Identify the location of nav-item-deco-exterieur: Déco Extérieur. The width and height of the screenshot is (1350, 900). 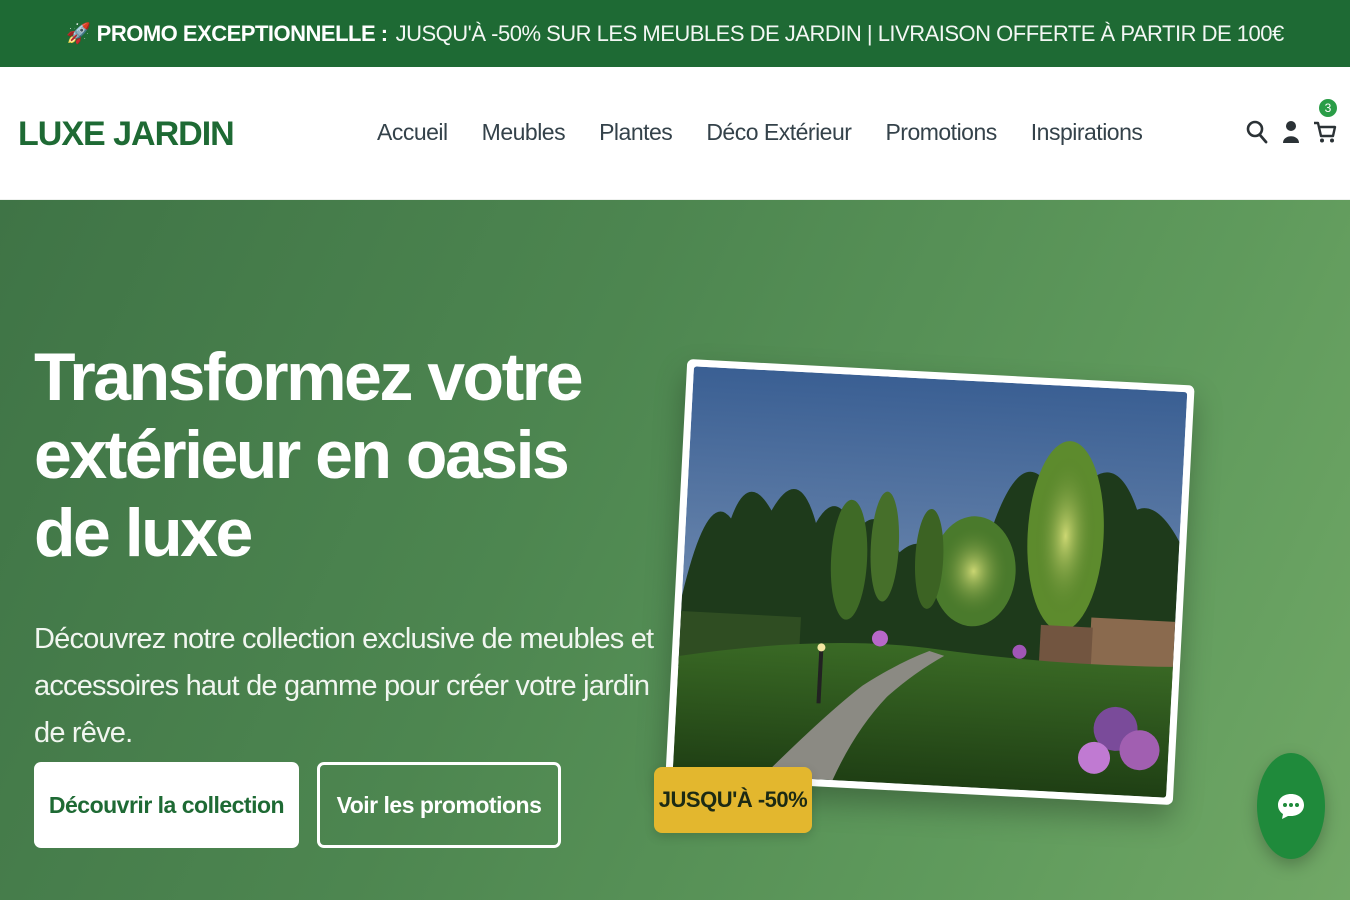
(779, 132).